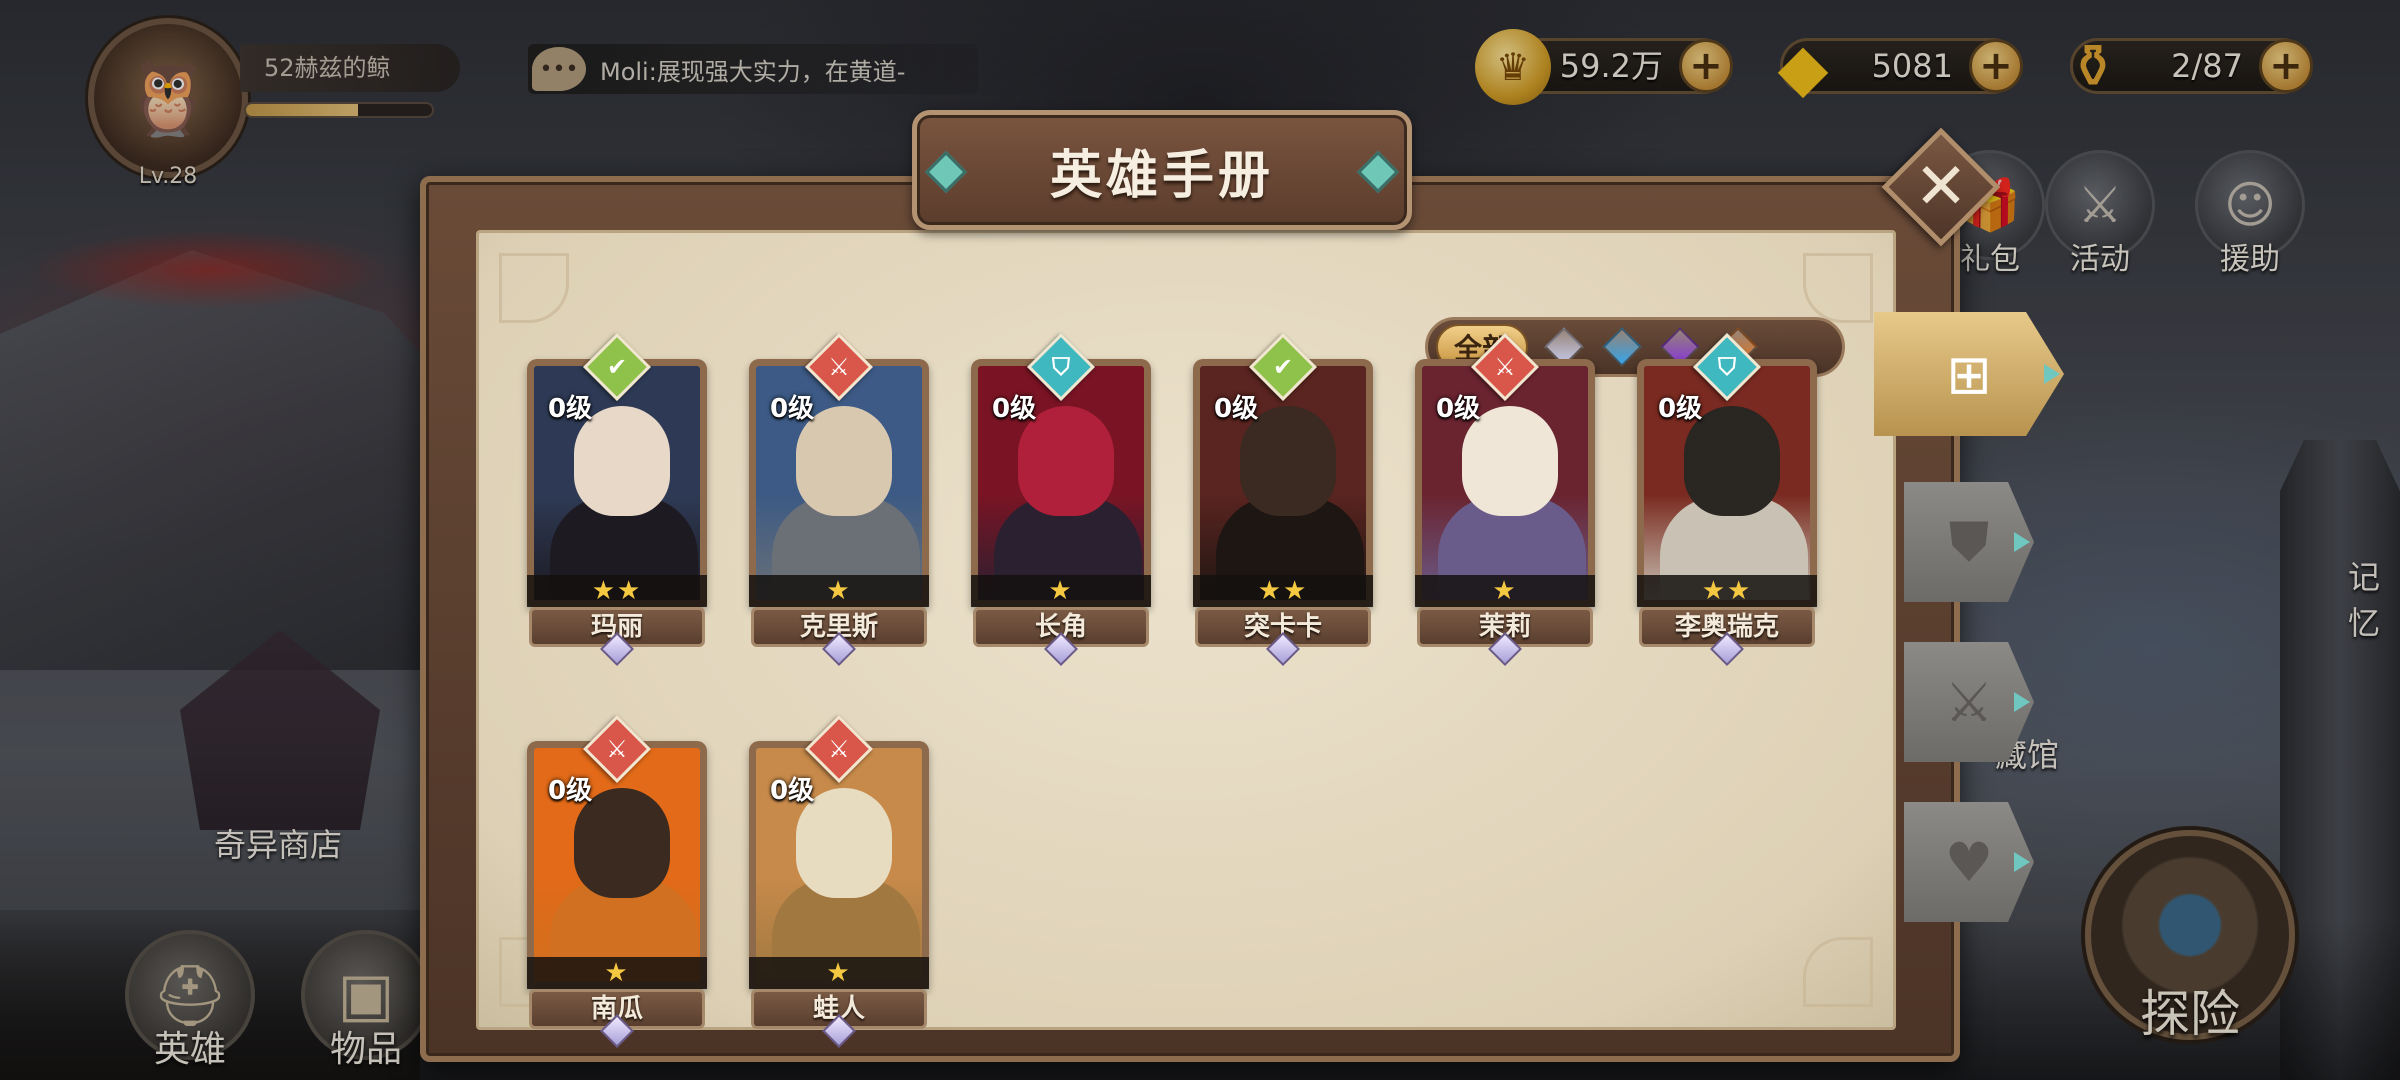 This screenshot has width=2400, height=1080. I want to click on close-icon: ✕, so click(1941, 187).